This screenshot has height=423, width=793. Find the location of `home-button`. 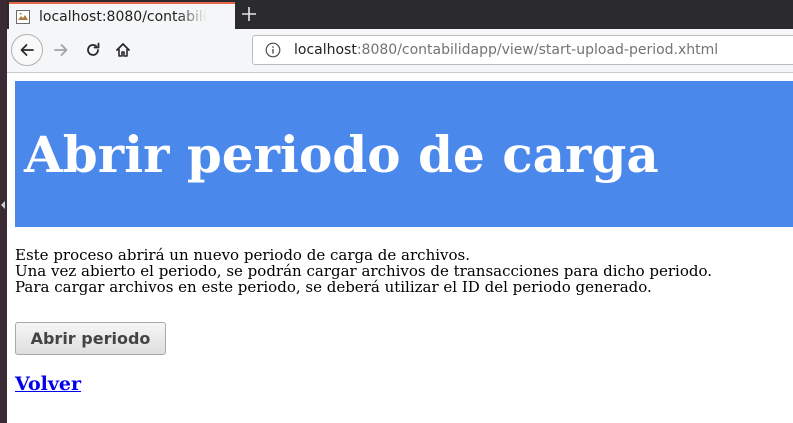

home-button is located at coordinates (123, 50).